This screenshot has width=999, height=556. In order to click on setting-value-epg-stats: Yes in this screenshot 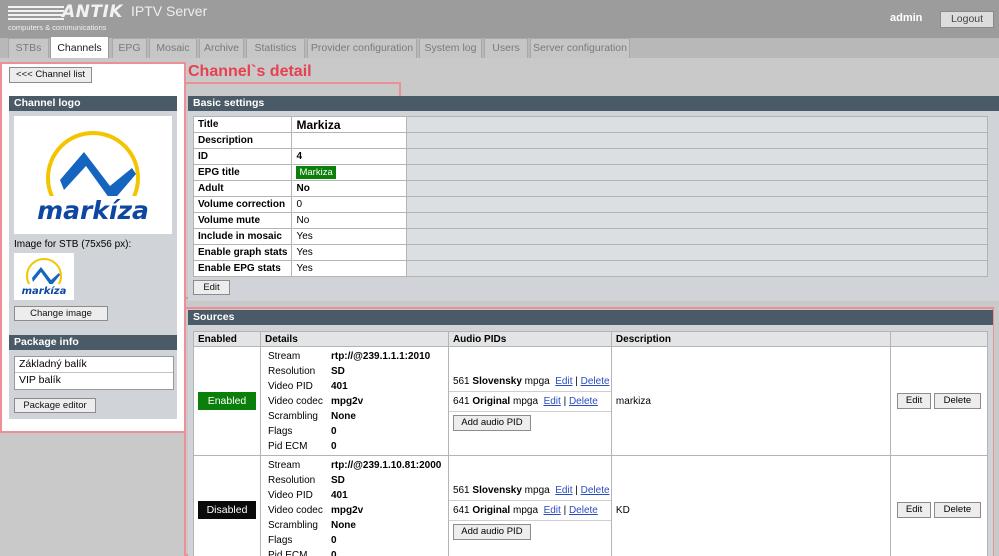, I will do `click(349, 268)`.